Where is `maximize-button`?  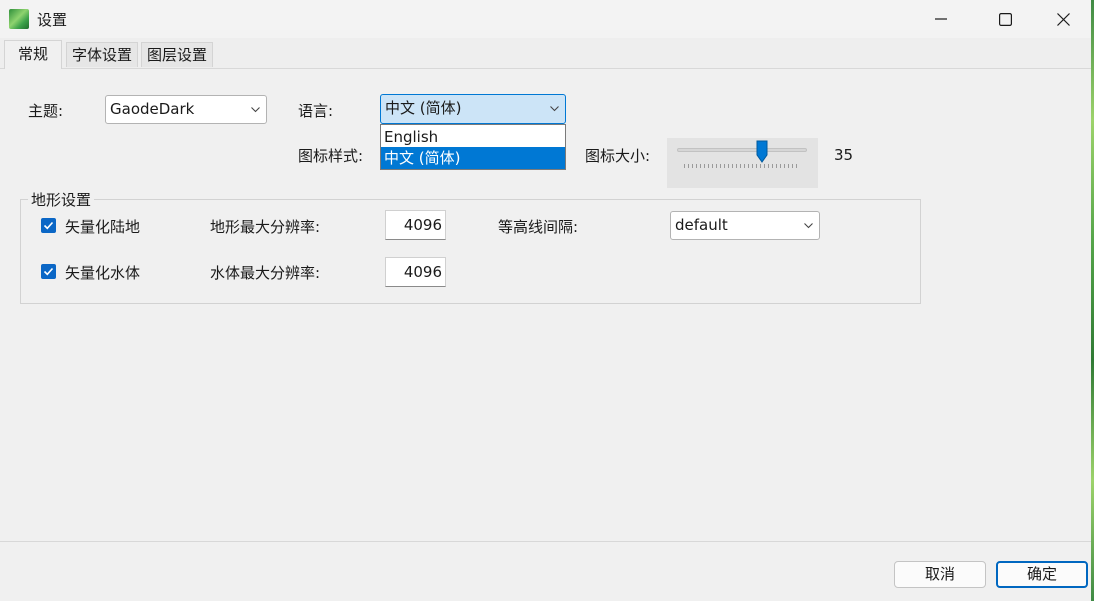 maximize-button is located at coordinates (1005, 19).